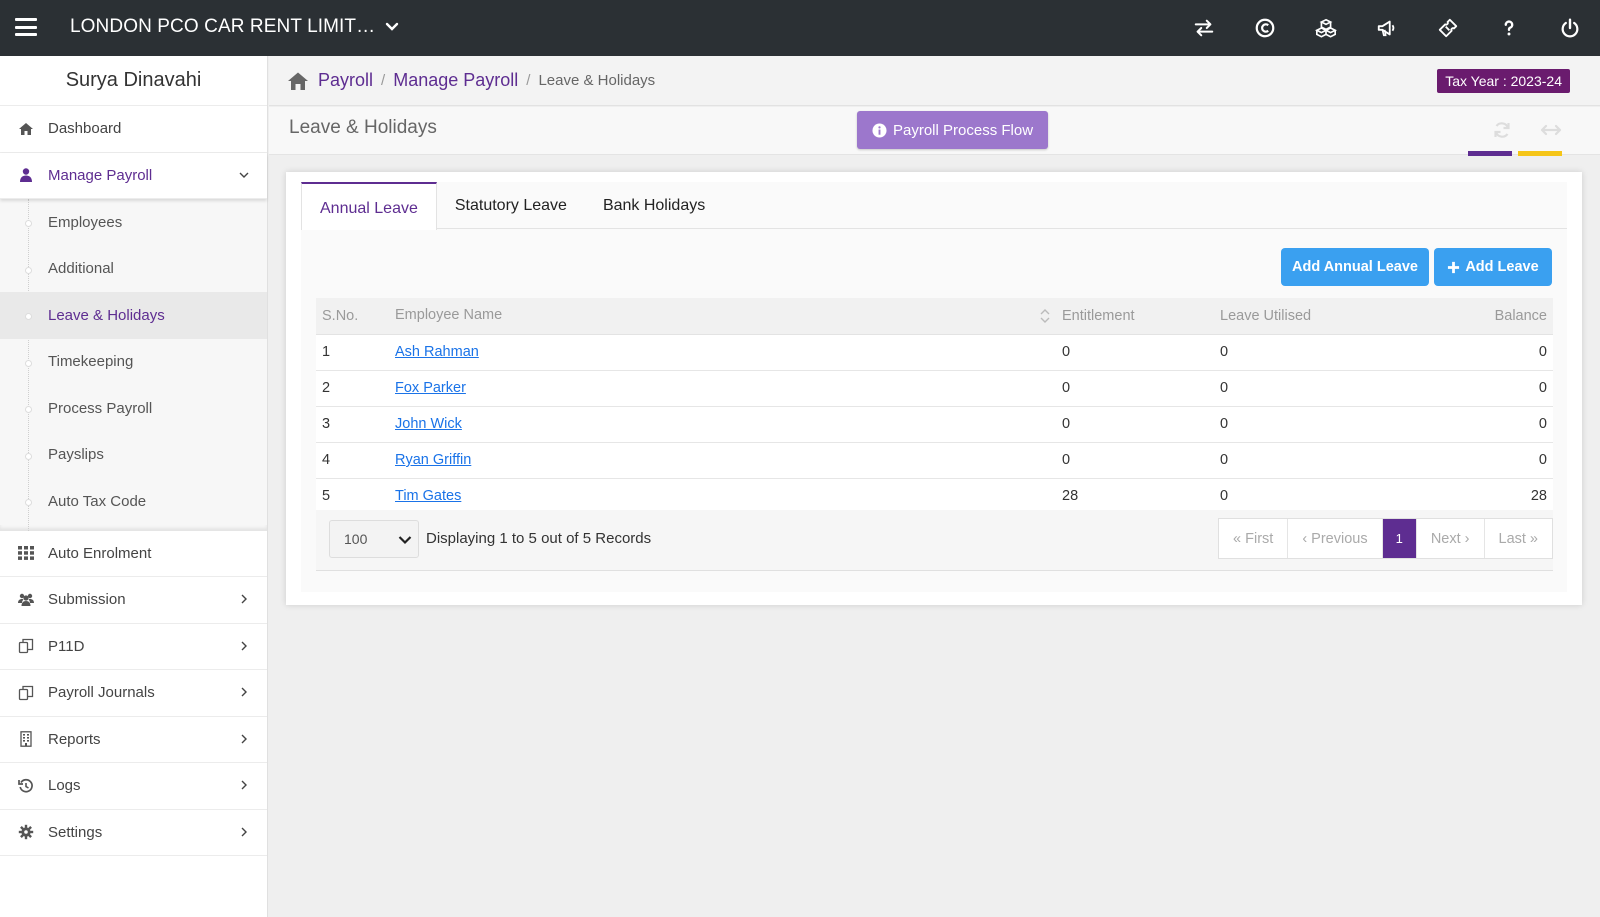 This screenshot has height=917, width=1600. Describe the element at coordinates (133, 222) in the screenshot. I see `sidebar-item-employees: Employees` at that location.